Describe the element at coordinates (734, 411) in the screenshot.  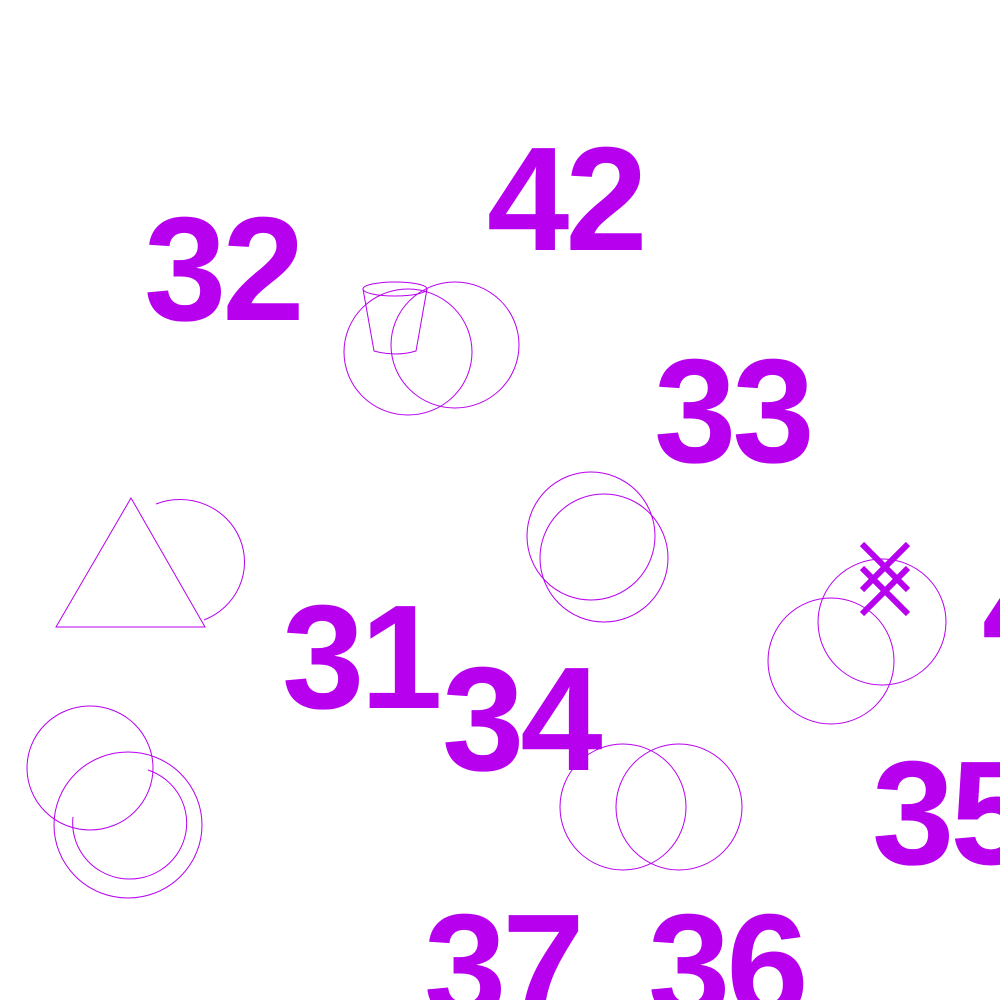
I see `number-label: 33` at that location.